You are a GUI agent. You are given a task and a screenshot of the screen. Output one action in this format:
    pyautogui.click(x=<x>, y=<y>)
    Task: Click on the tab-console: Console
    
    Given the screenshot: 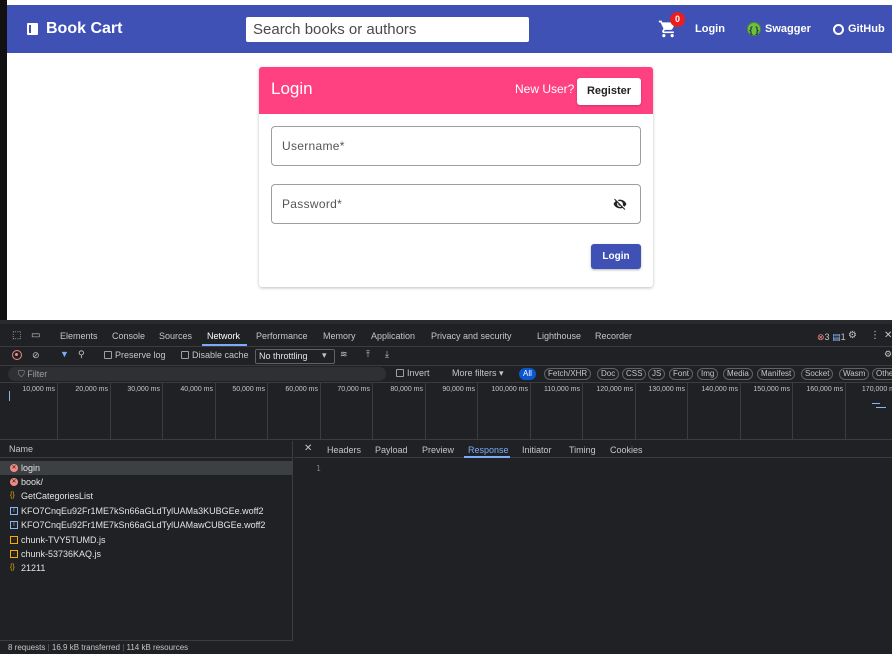 What is the action you would take?
    pyautogui.click(x=128, y=336)
    